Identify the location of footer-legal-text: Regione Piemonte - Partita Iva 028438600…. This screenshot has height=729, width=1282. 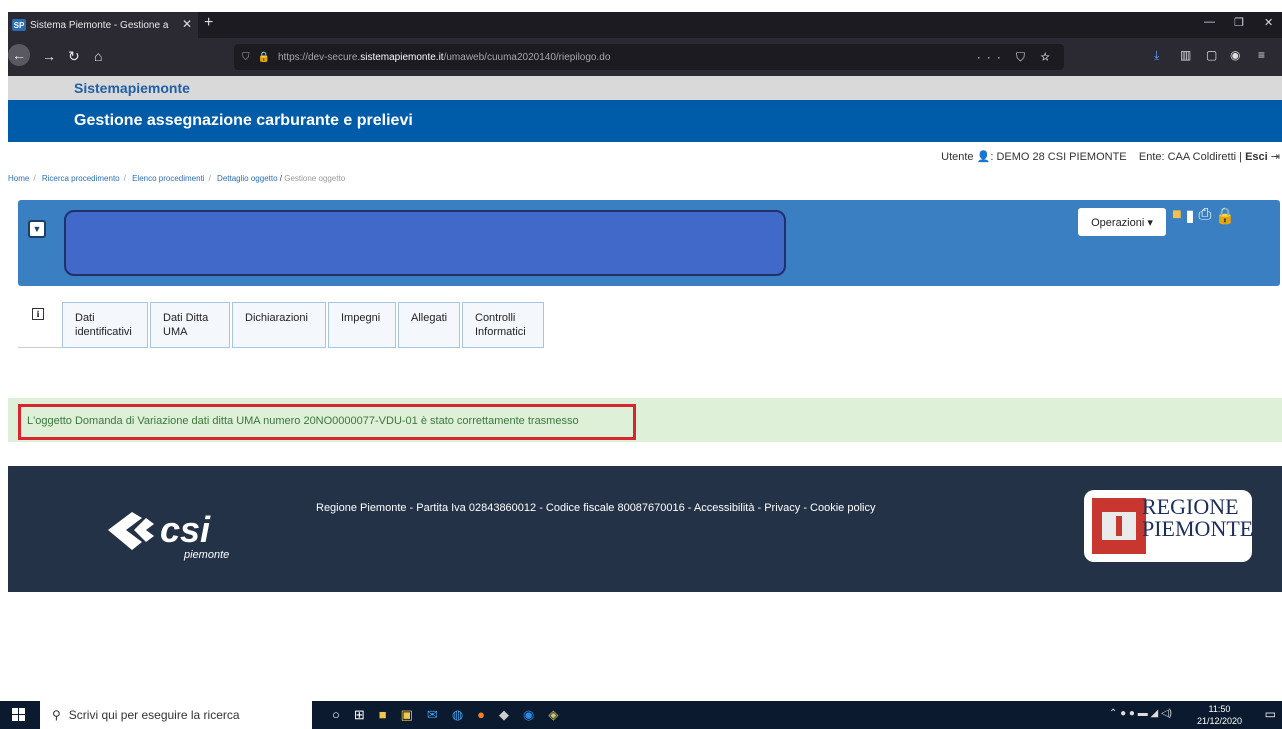
(595, 508).